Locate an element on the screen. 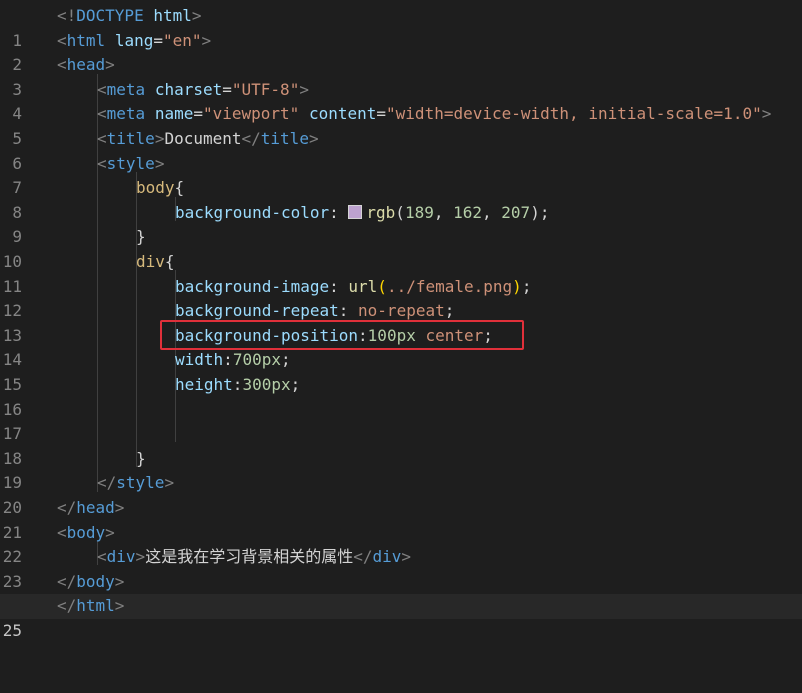 The image size is (802, 693). code-text: <!DOCTYPE html> is located at coordinates (129, 15).